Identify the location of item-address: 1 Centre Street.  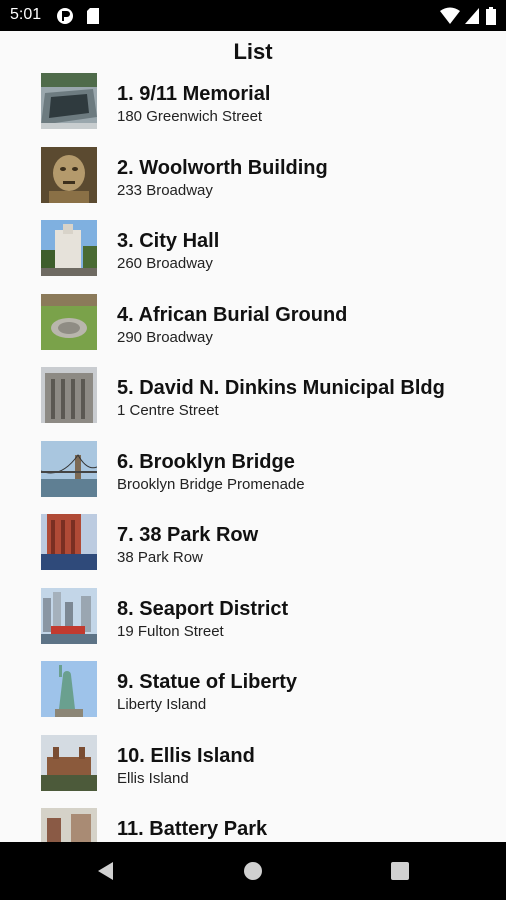
(168, 410).